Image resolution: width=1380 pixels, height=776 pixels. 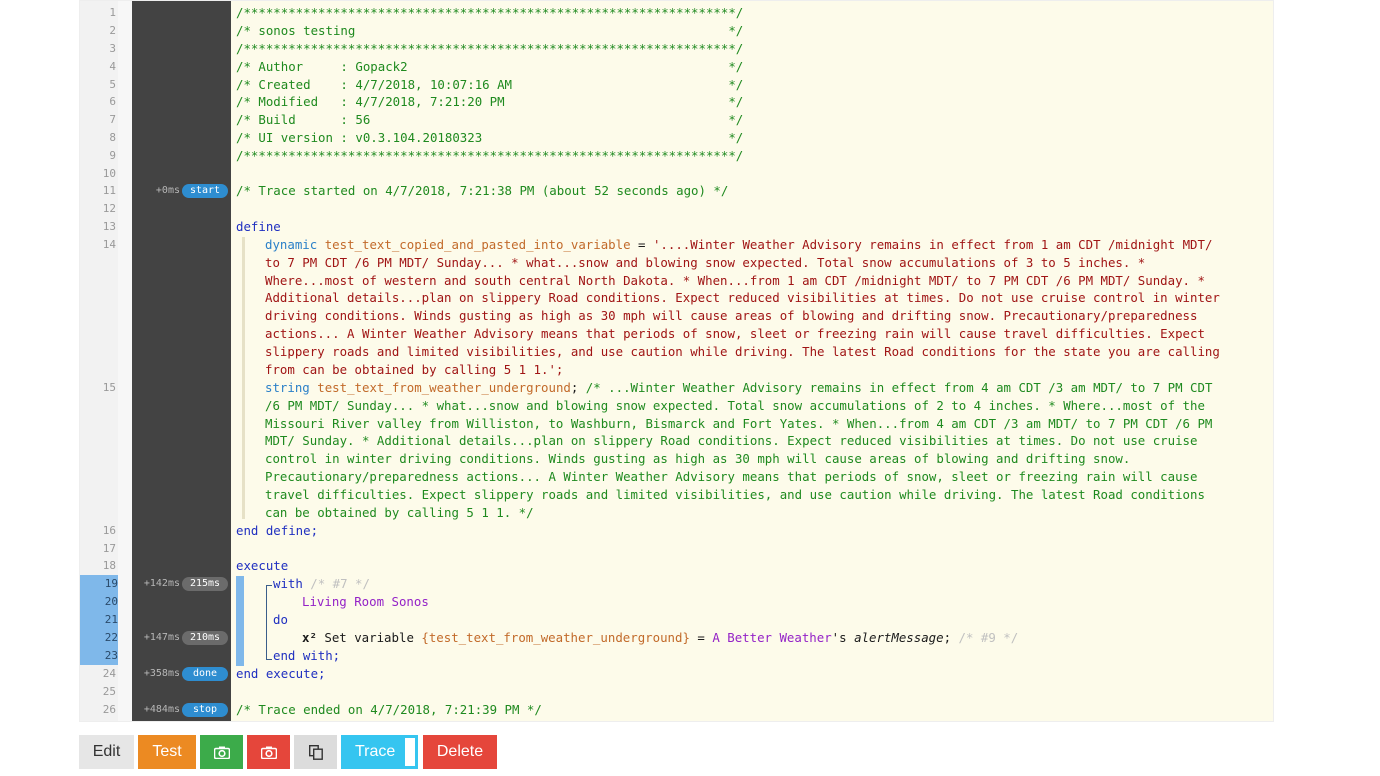 What do you see at coordinates (109, 190) in the screenshot?
I see `line-number: 11` at bounding box center [109, 190].